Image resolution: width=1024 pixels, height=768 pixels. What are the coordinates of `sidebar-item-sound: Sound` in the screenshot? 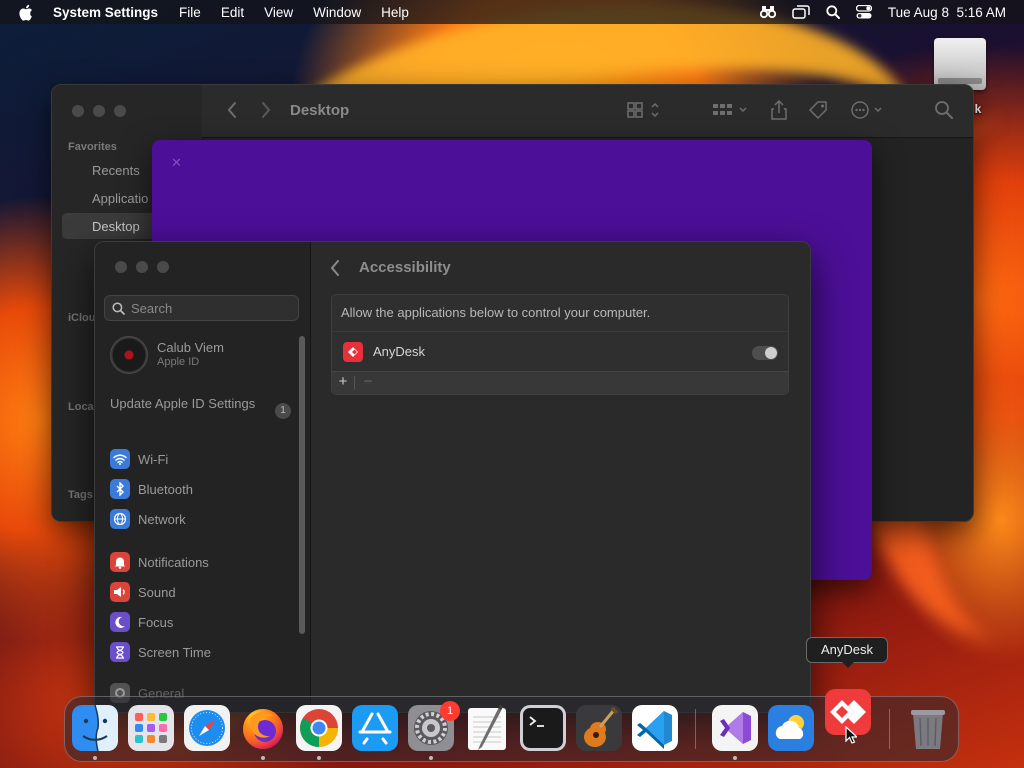 It's located at (143, 592).